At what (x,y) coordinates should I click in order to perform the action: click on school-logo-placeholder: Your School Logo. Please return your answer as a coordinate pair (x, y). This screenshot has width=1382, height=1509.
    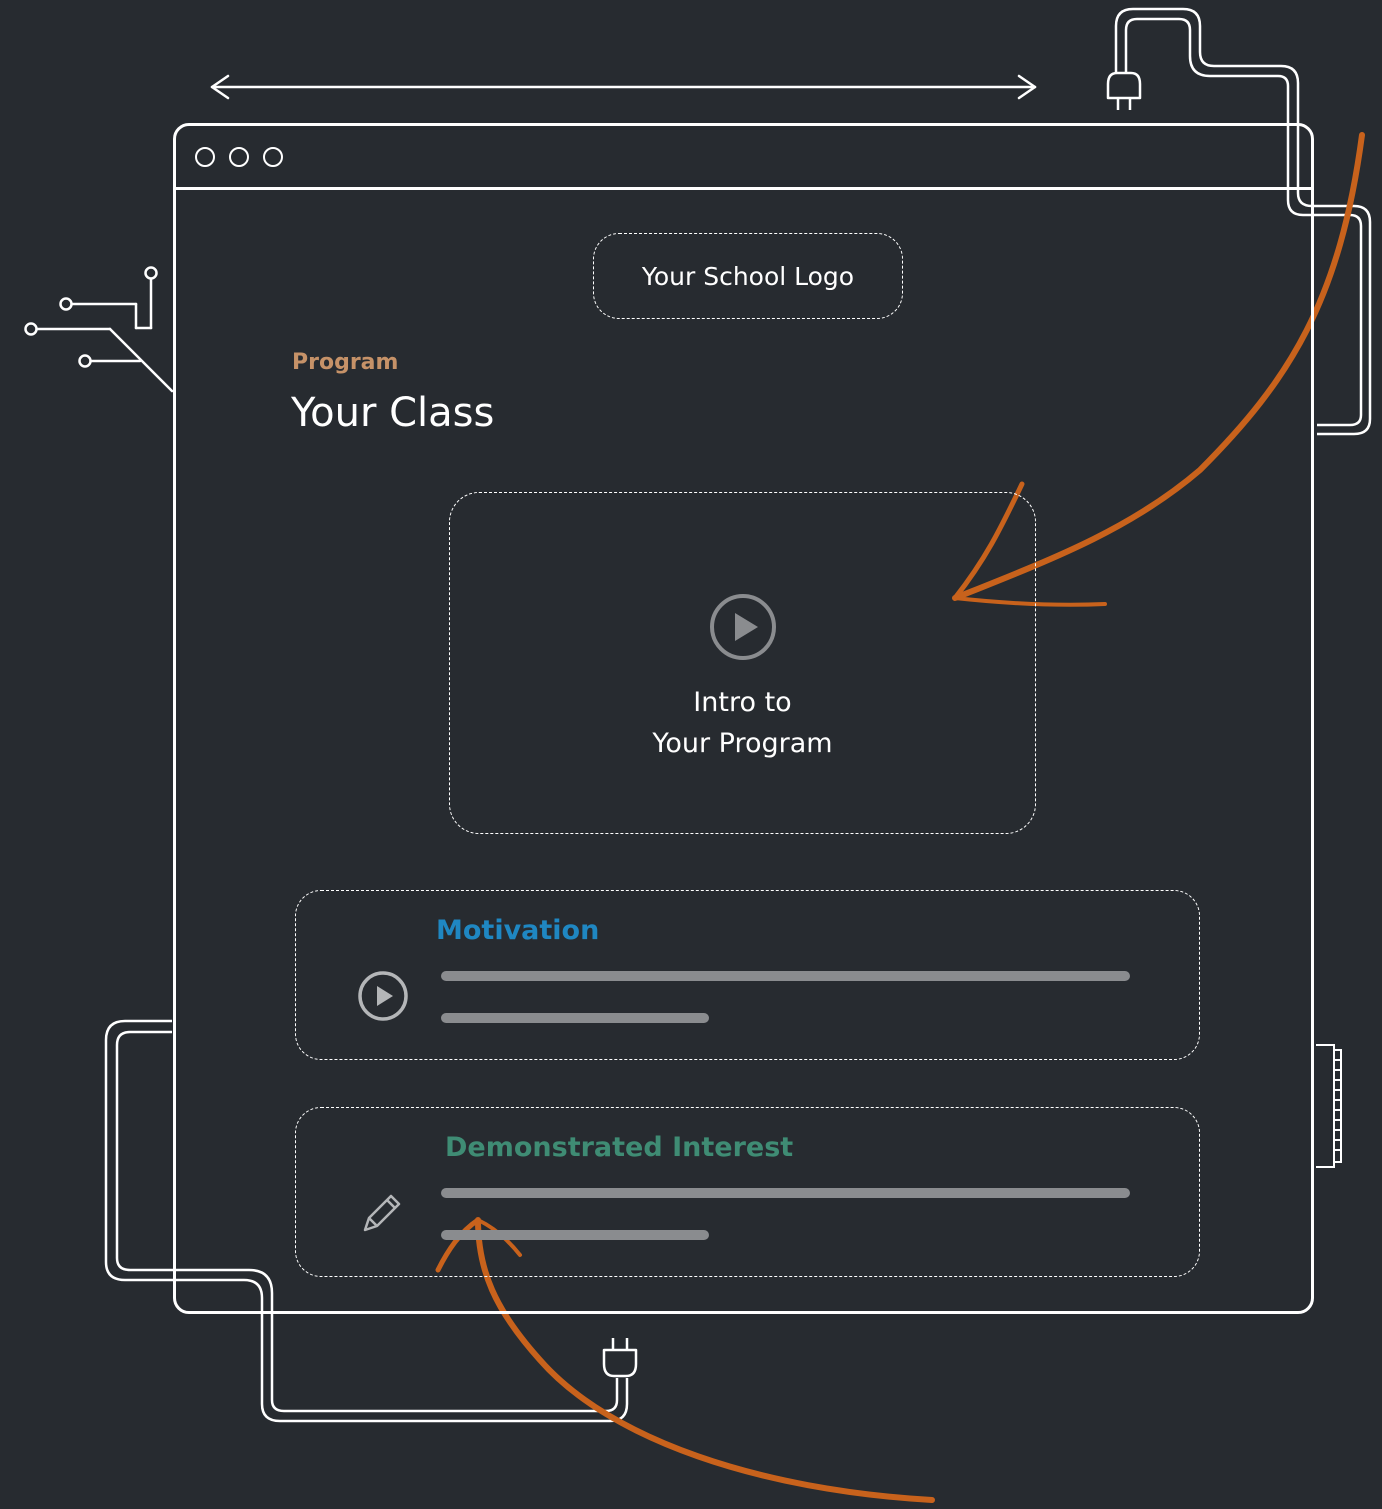
    Looking at the image, I should click on (748, 276).